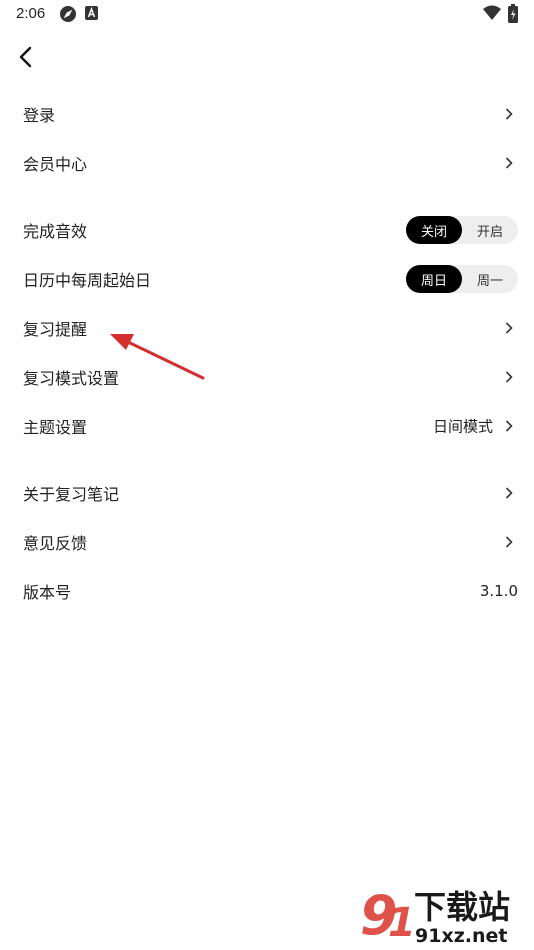 The image size is (534, 950). I want to click on review-reminder-row: 复习提醒, so click(267, 328).